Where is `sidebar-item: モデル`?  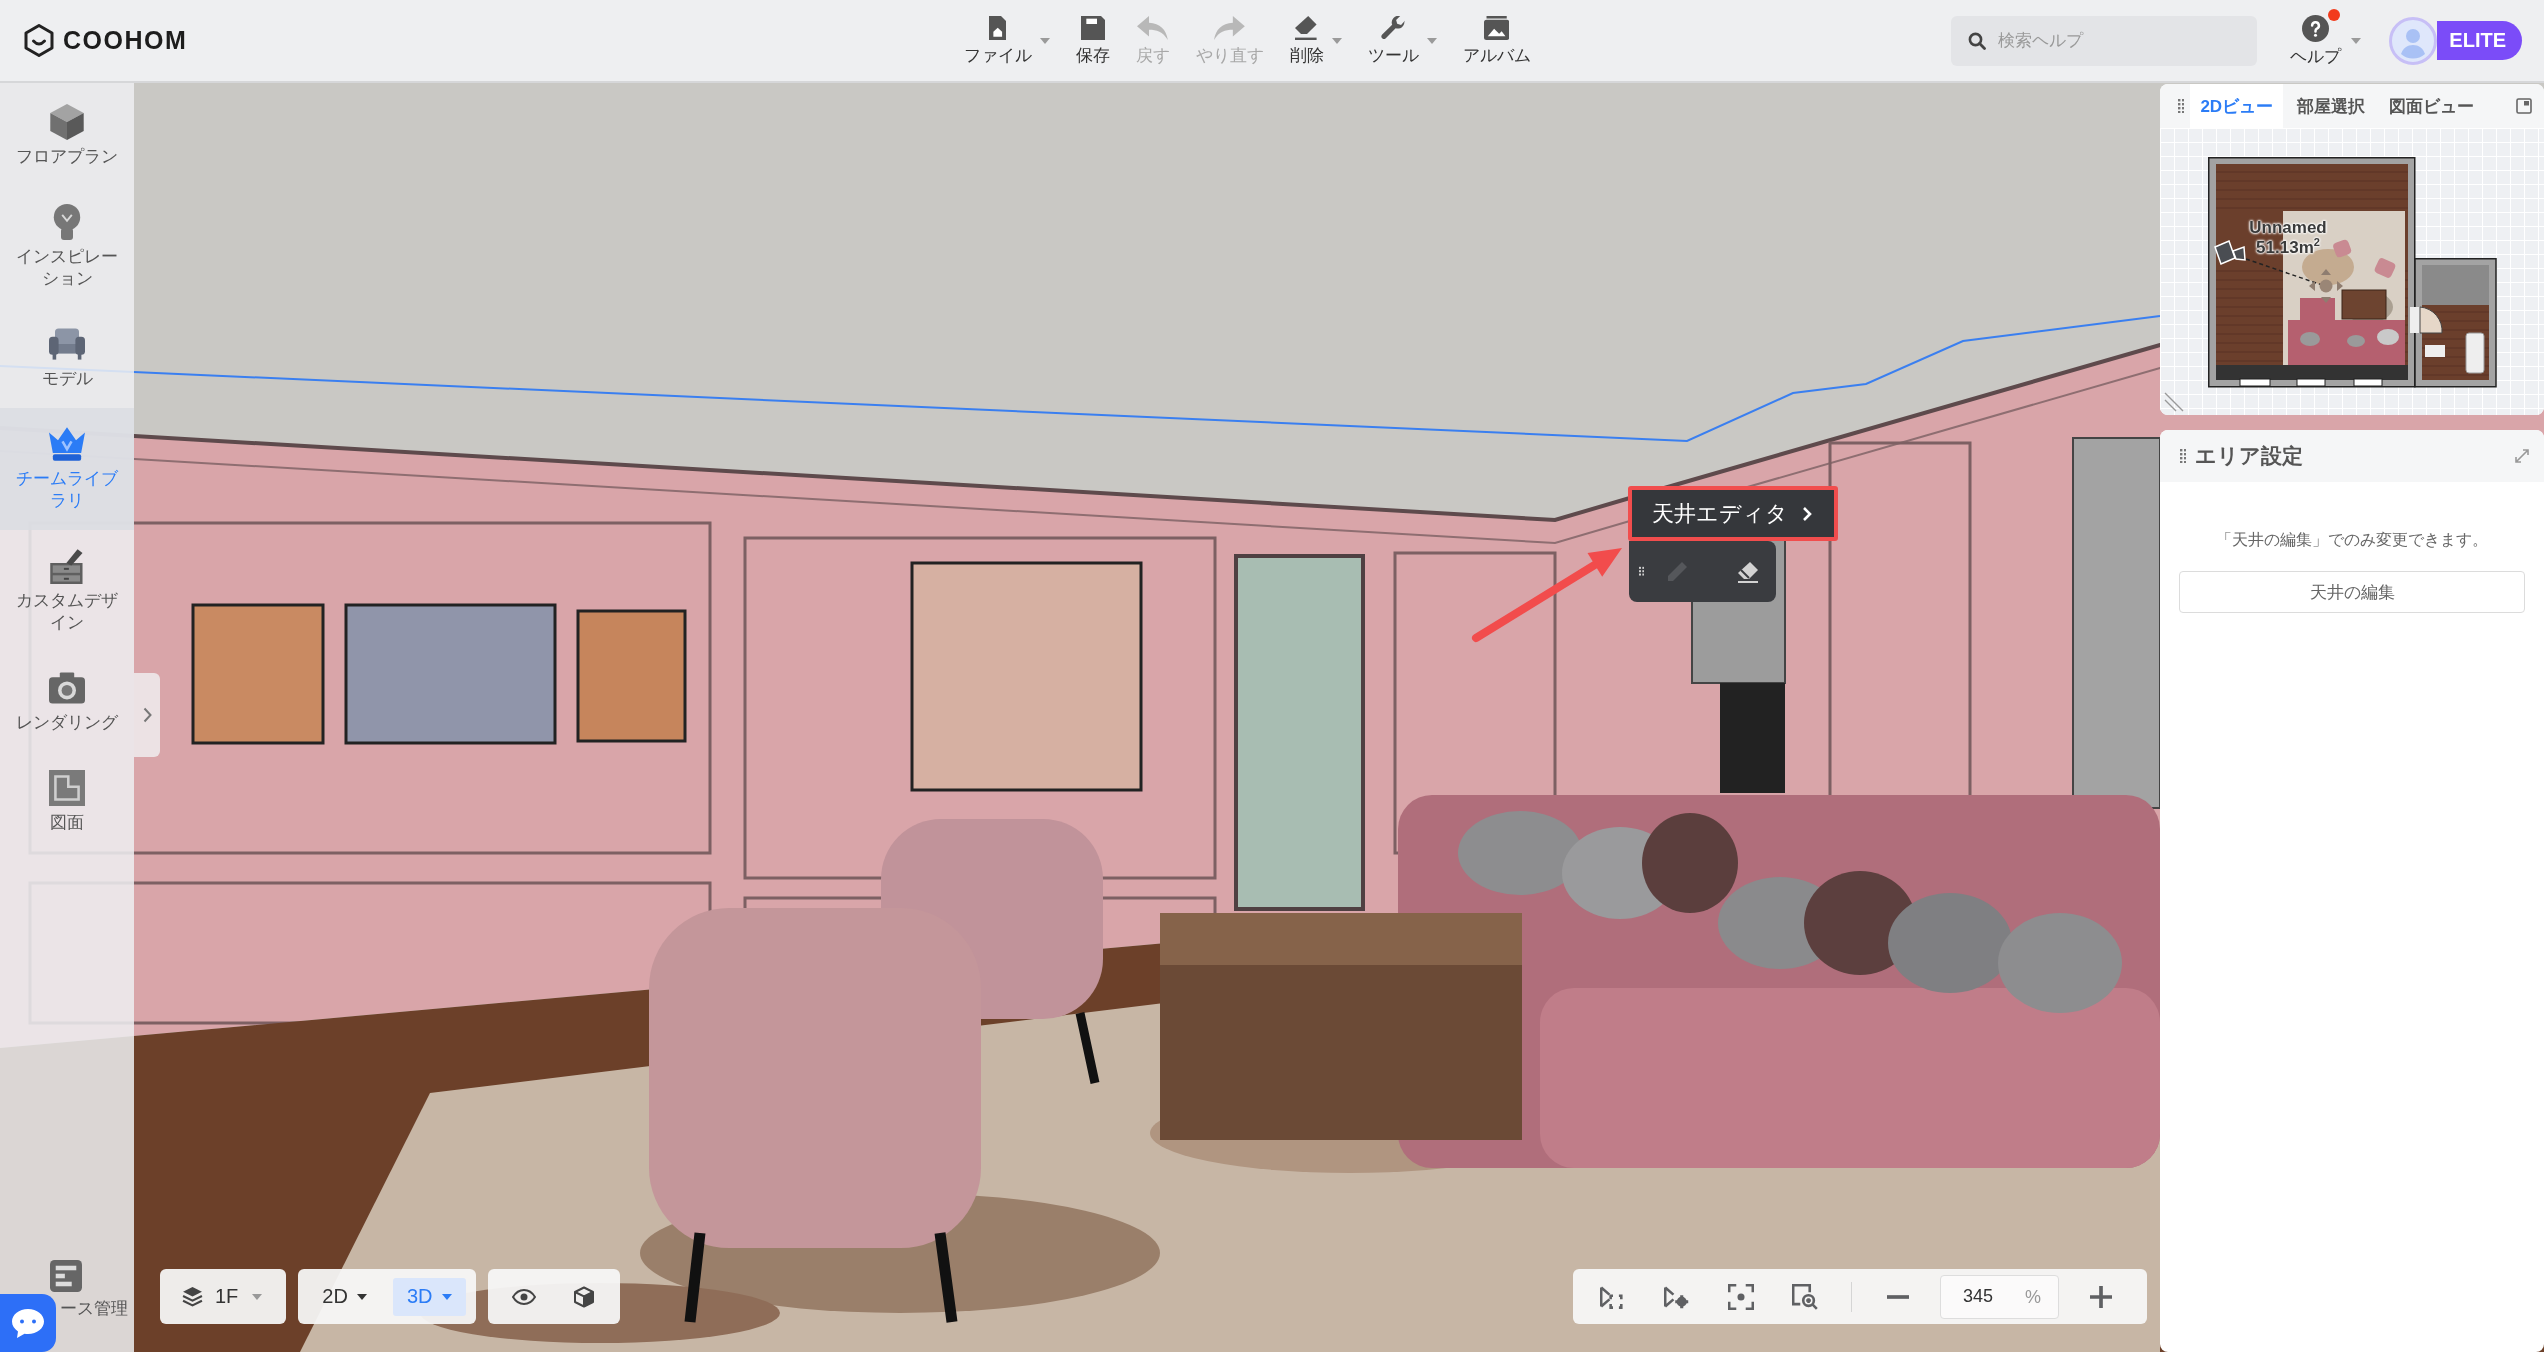
sidebar-item: モデル is located at coordinates (67, 358).